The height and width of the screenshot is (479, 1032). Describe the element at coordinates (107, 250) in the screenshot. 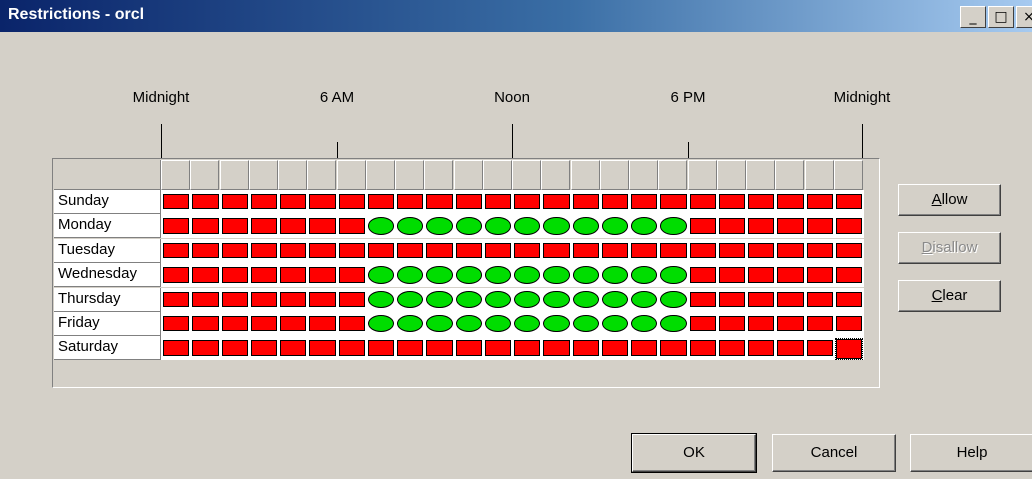

I see `day-label-tuesday: Tuesday` at that location.